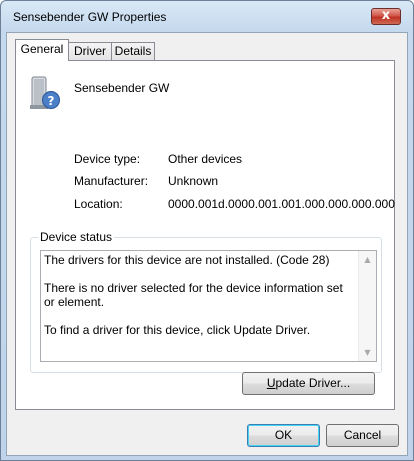  What do you see at coordinates (281, 204) in the screenshot?
I see `location-value: 0000.001d.0000.001.001.000.000.000.000` at bounding box center [281, 204].